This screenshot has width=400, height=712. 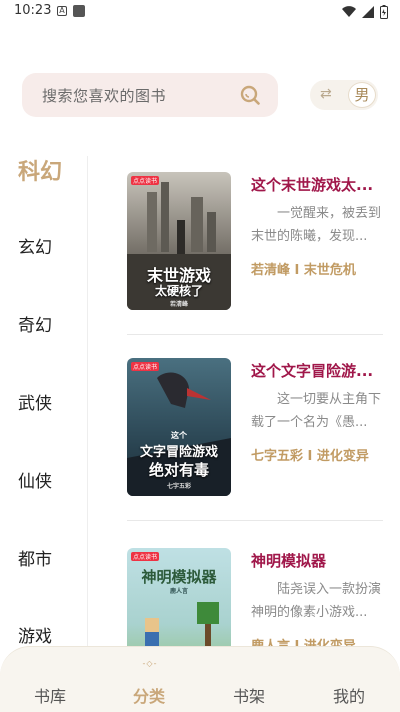 I want to click on gender-male-label: 男, so click(x=362, y=95).